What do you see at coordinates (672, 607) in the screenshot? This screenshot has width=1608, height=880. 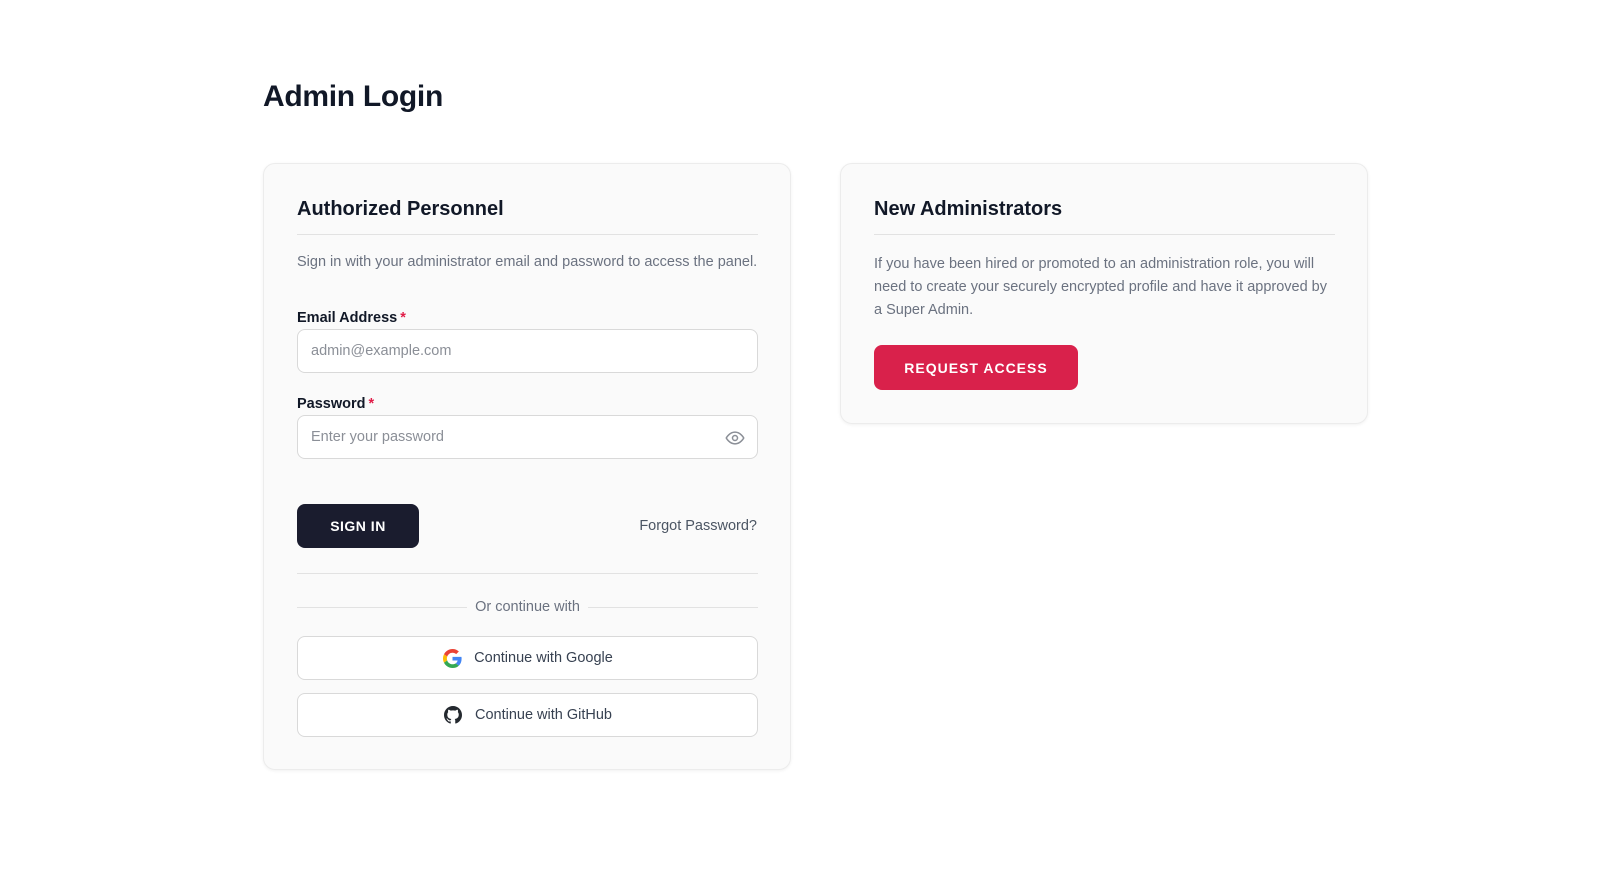 I see `or-line-right` at bounding box center [672, 607].